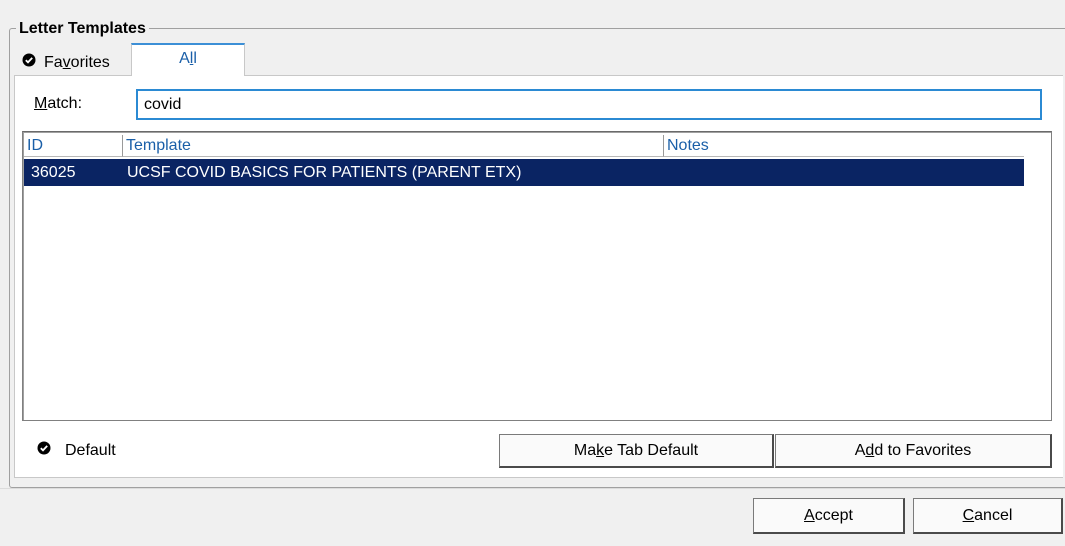 The width and height of the screenshot is (1065, 546). Describe the element at coordinates (73, 146) in the screenshot. I see `column-header-id: ID` at that location.